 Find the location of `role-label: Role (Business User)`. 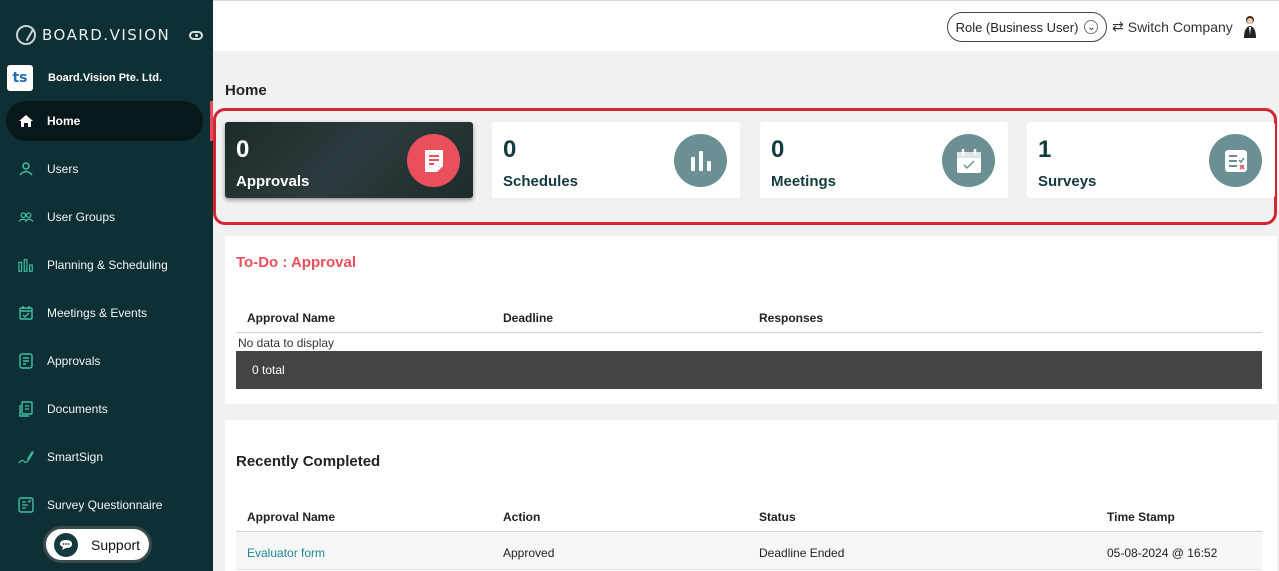

role-label: Role (Business User) is located at coordinates (1017, 27).